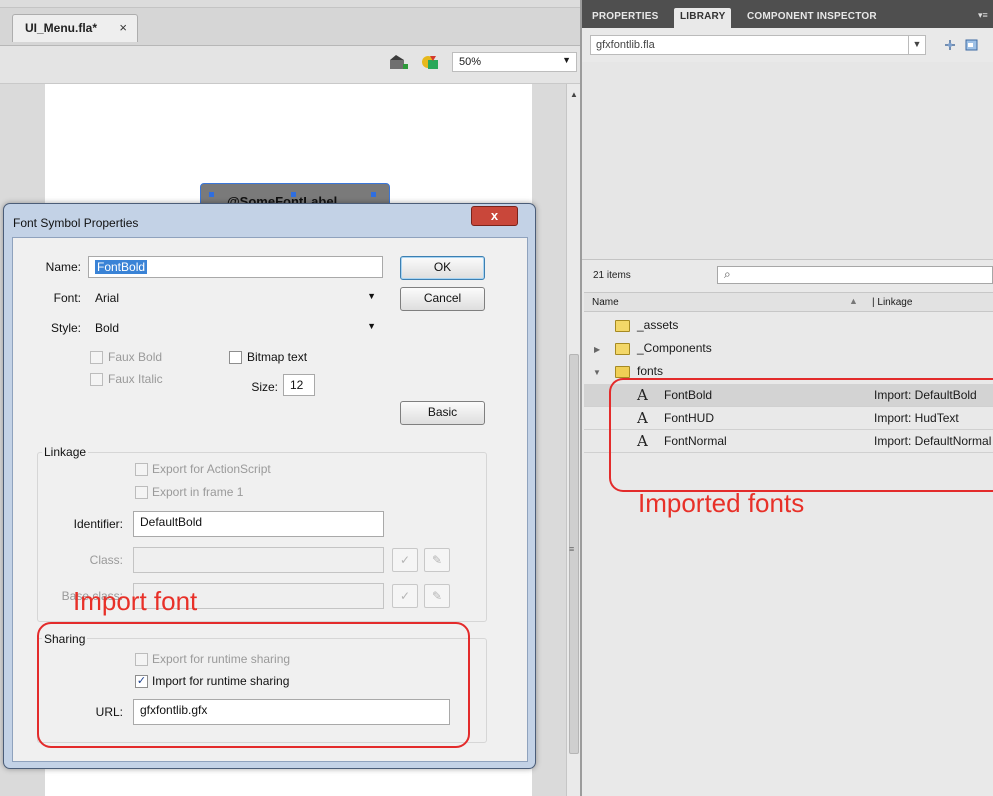 The height and width of the screenshot is (796, 993). Describe the element at coordinates (135, 601) in the screenshot. I see `import-font-annotation: Import font` at that location.